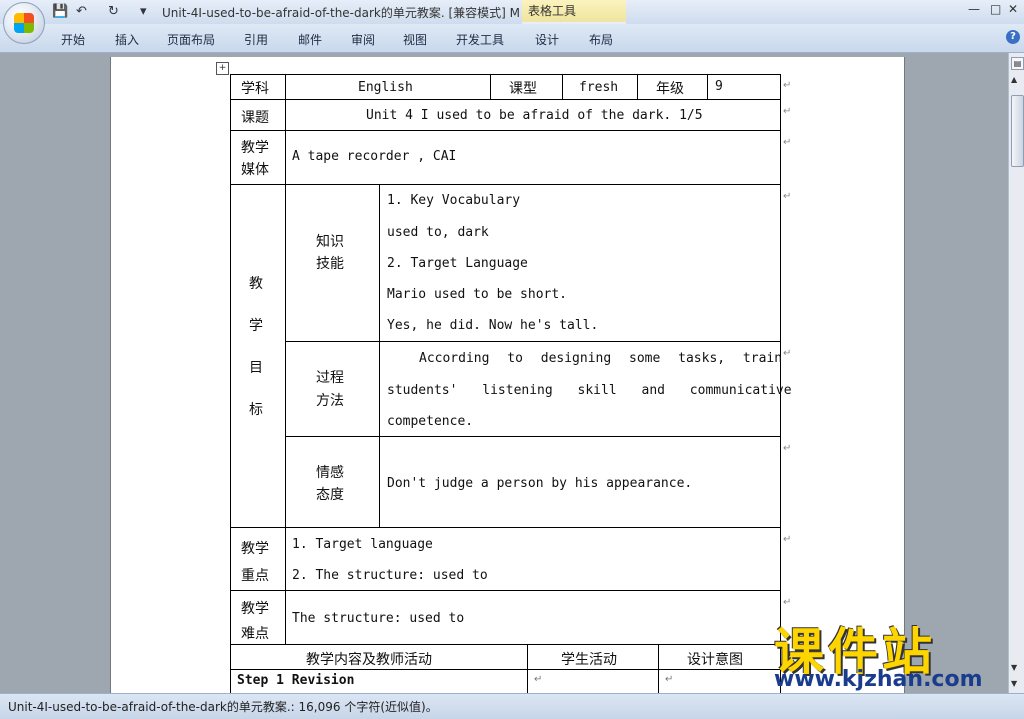  I want to click on key-line-2: 2. The structure: used to, so click(390, 575).